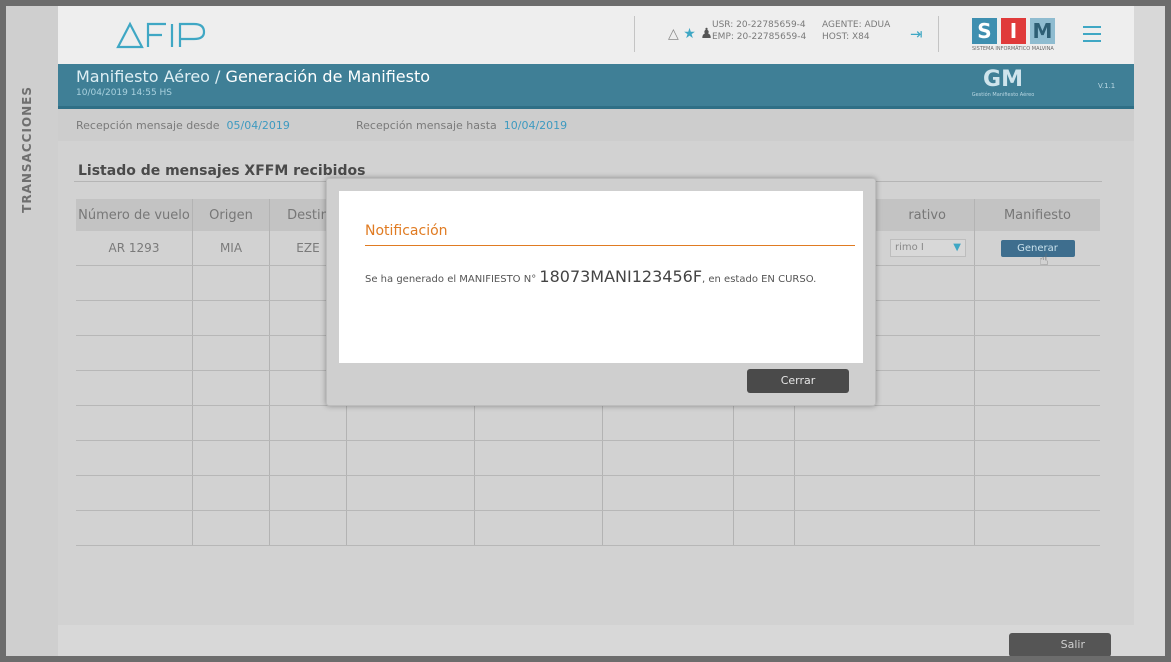 The image size is (1171, 662). What do you see at coordinates (957, 247) in the screenshot?
I see `chevron-down-icon: ▼` at bounding box center [957, 247].